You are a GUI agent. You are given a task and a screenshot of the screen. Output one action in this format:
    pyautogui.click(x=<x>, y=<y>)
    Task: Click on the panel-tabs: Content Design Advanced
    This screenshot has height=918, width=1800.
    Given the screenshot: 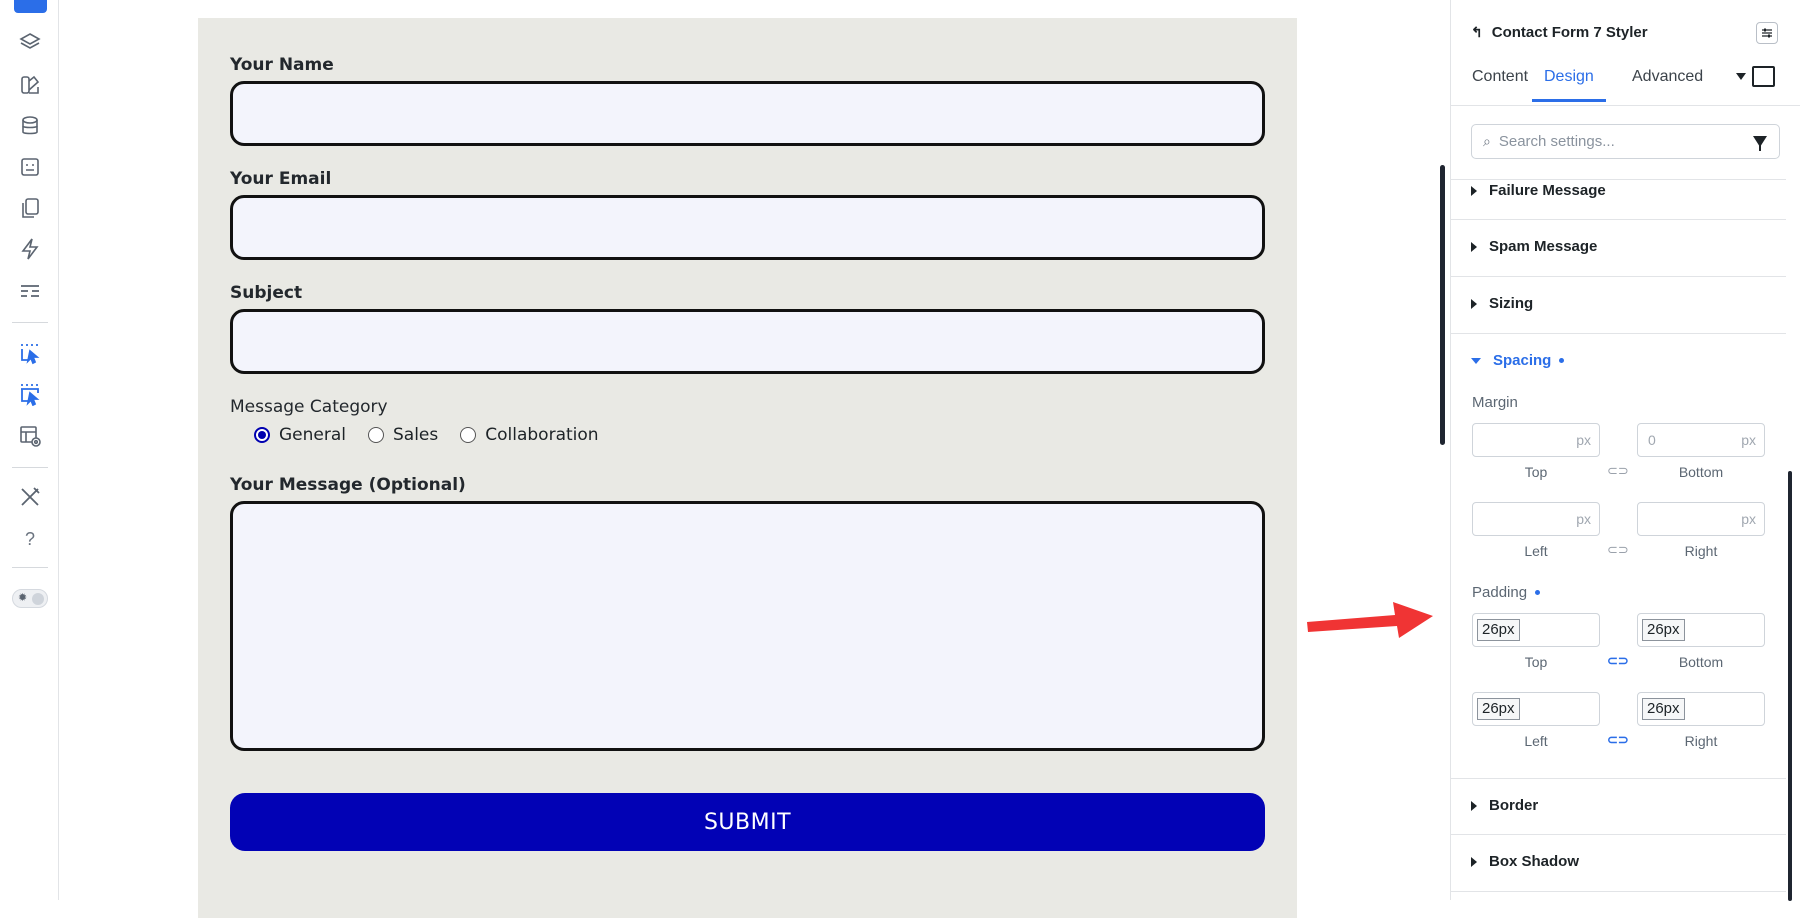 What is the action you would take?
    pyautogui.click(x=1625, y=82)
    